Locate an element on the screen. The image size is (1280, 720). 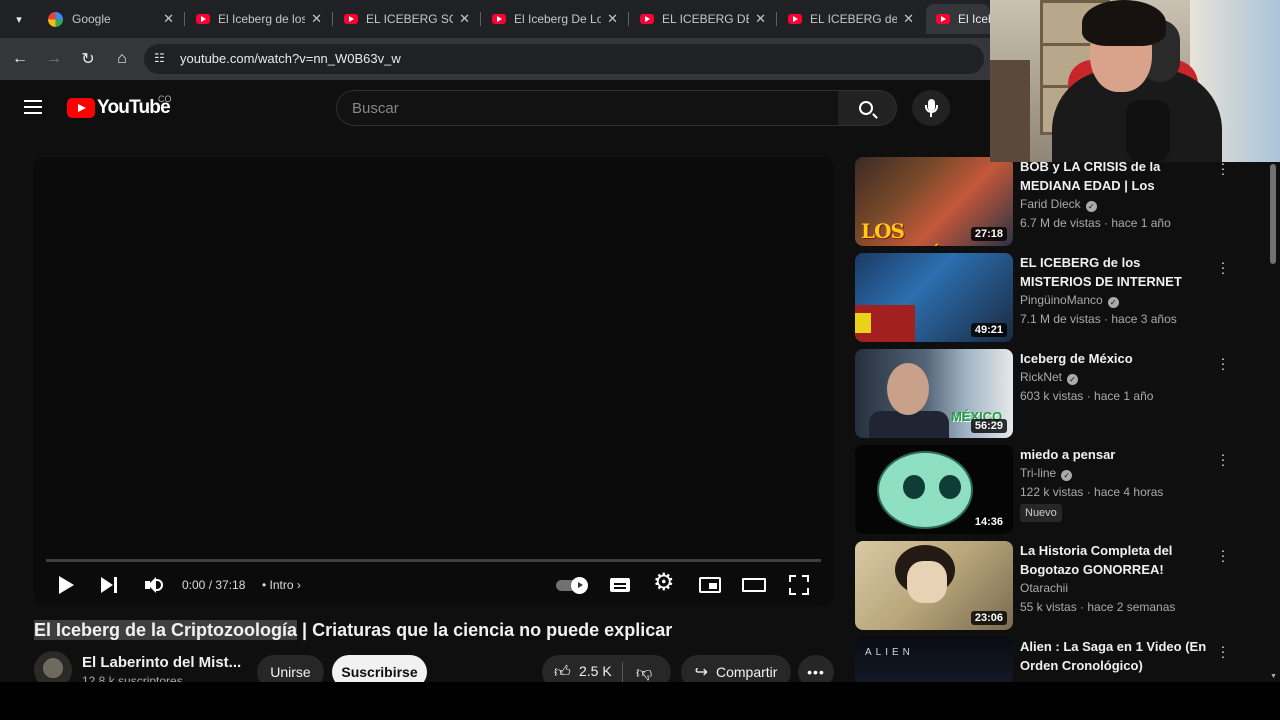
url-text: youtube.com/watch?v=nn_W0B63v_w is located at coordinates (290, 58).